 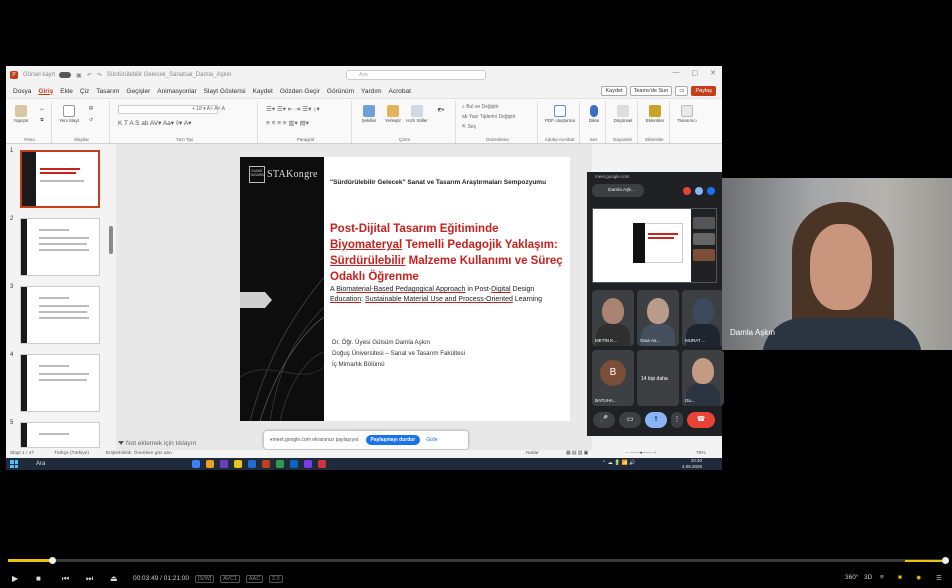 I want to click on pdf-reader-icon, so click(x=322, y=464).